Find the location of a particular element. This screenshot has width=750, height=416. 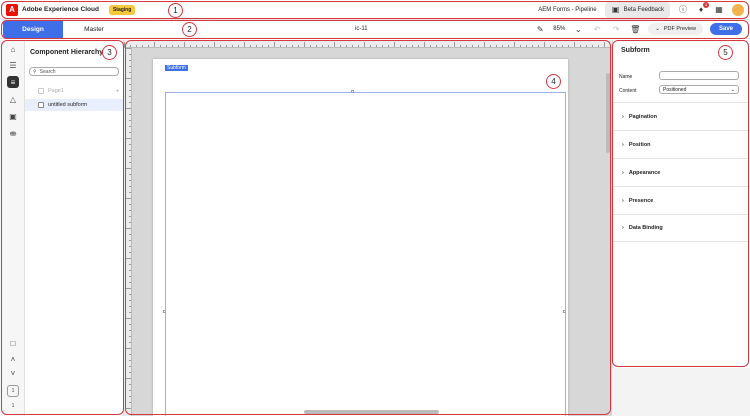

zoom-level: 85% is located at coordinates (559, 29).